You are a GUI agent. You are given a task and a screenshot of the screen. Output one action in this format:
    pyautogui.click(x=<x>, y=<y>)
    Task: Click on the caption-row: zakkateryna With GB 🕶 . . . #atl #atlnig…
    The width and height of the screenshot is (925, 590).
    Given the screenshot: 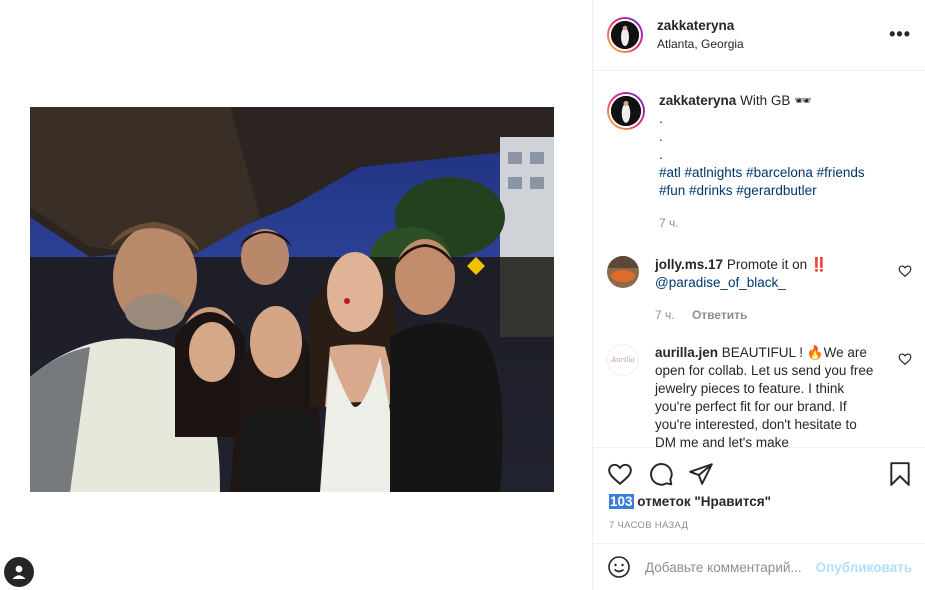 What is the action you would take?
    pyautogui.click(x=759, y=162)
    